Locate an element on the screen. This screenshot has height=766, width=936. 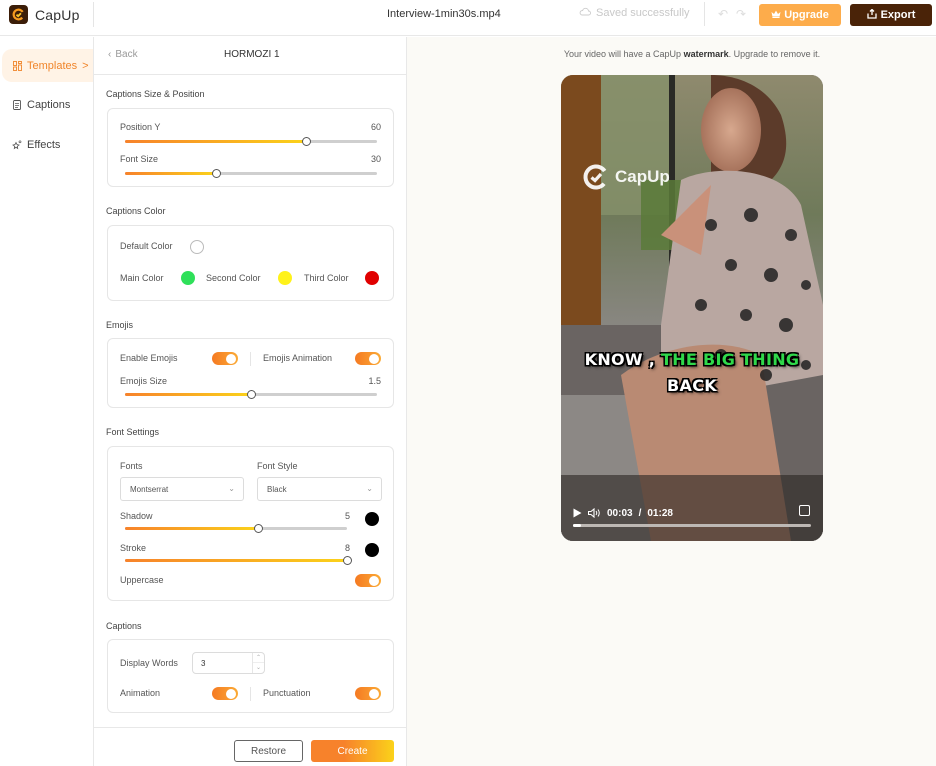
export-button: Export is located at coordinates (891, 15).